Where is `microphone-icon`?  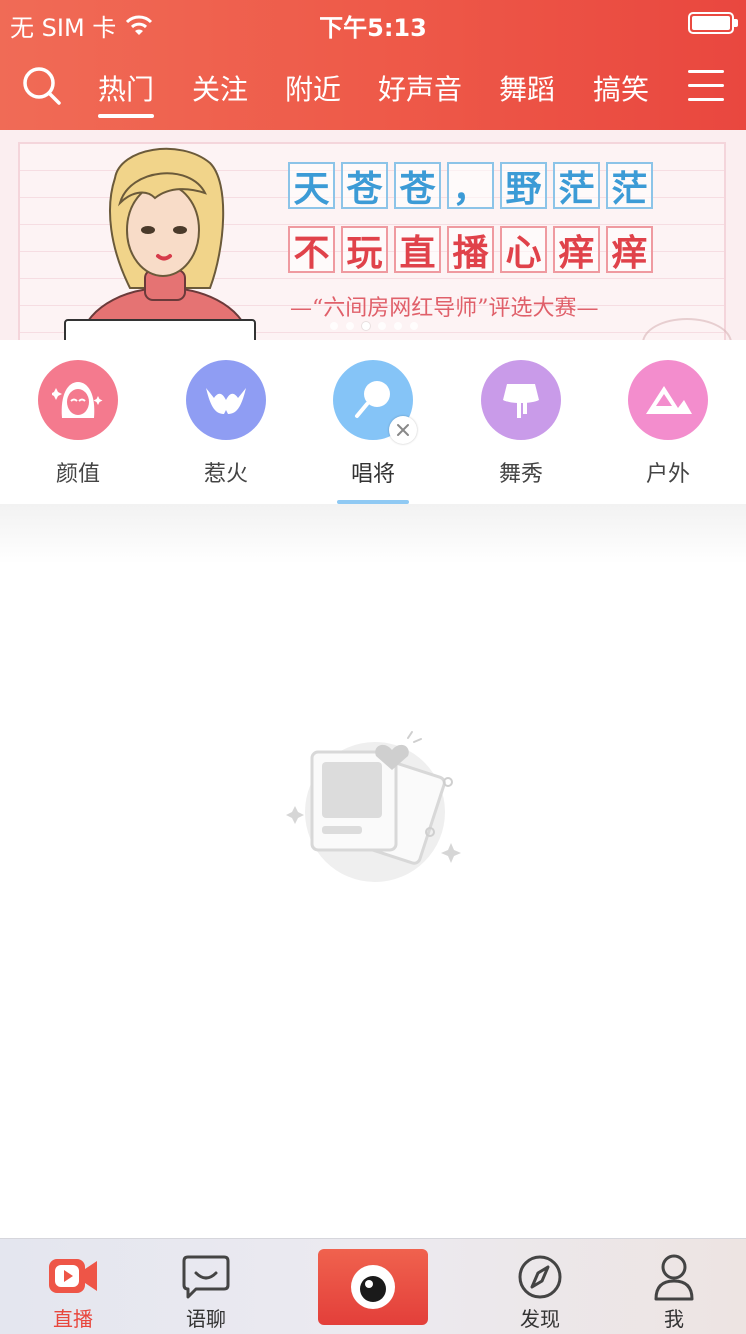 microphone-icon is located at coordinates (375, 402).